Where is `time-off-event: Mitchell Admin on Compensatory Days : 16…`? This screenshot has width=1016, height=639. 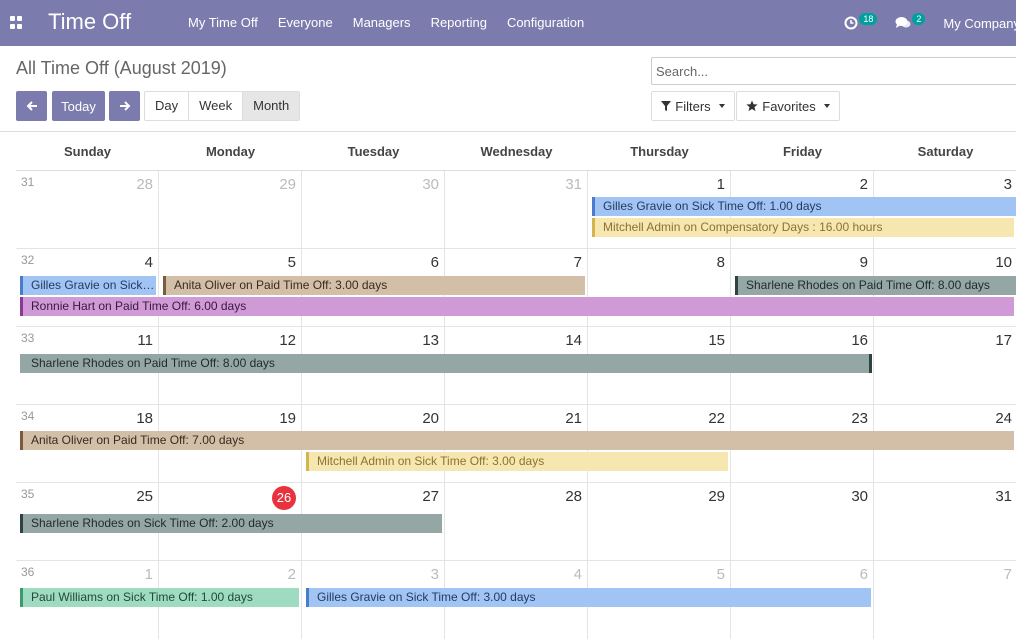 time-off-event: Mitchell Admin on Compensatory Days : 16… is located at coordinates (803, 227).